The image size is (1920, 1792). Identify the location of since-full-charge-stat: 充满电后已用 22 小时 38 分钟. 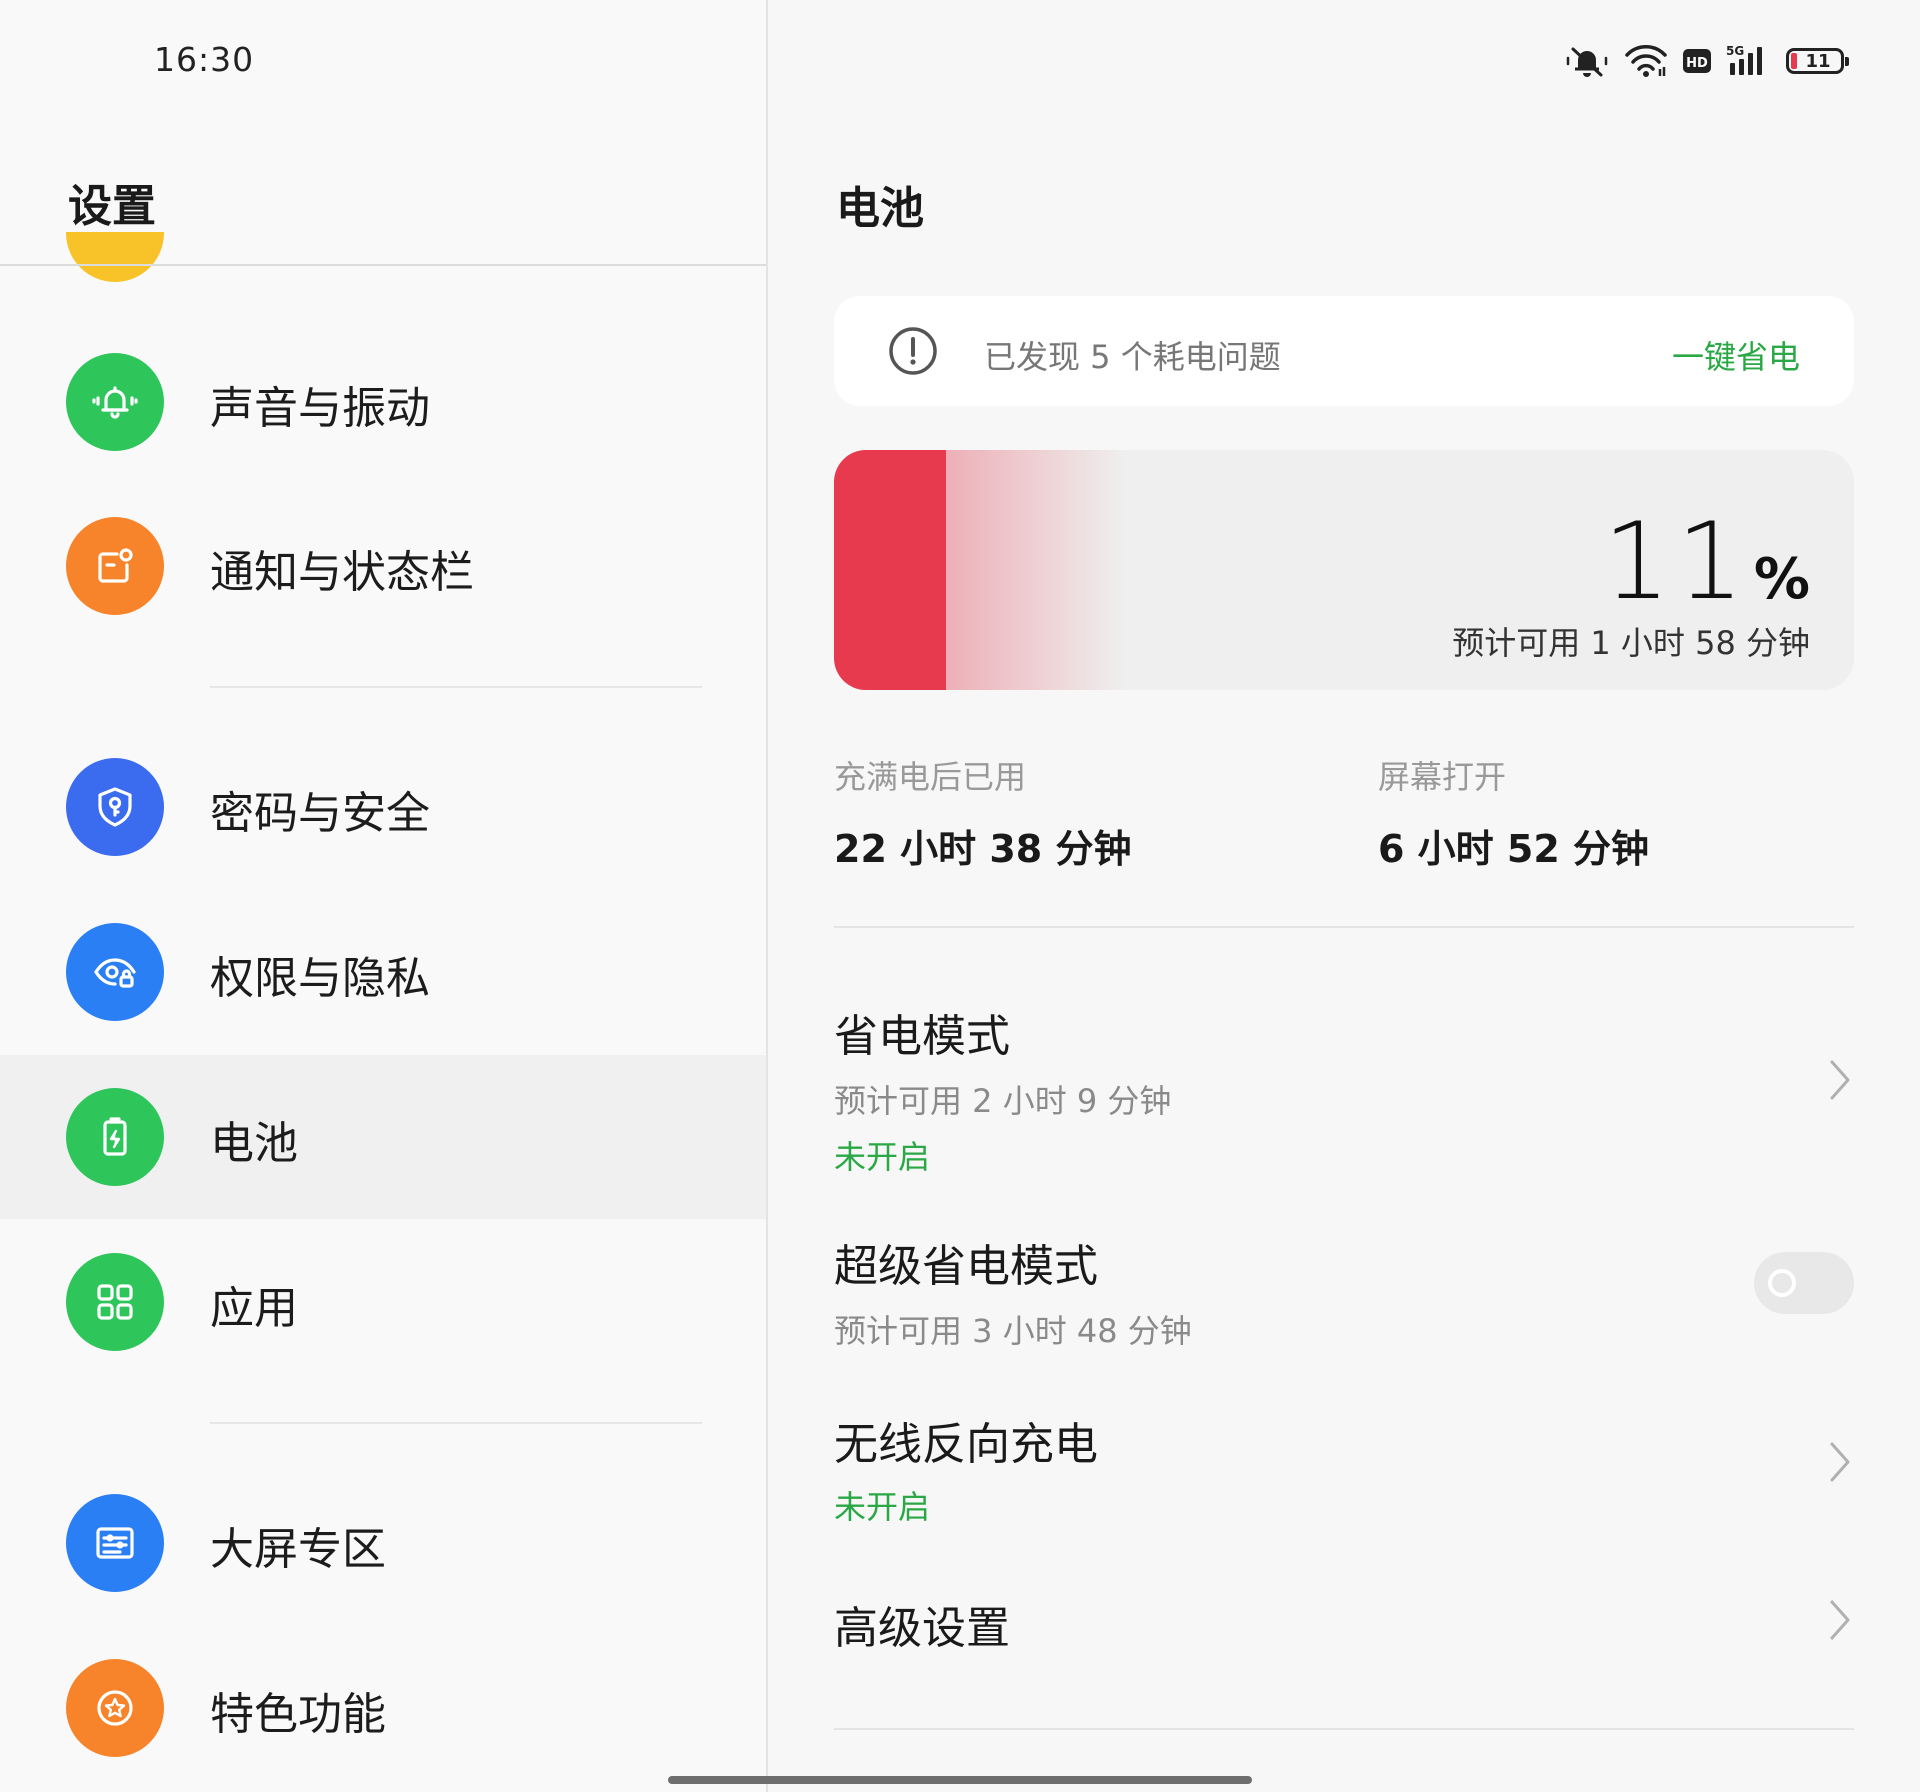
(982, 812).